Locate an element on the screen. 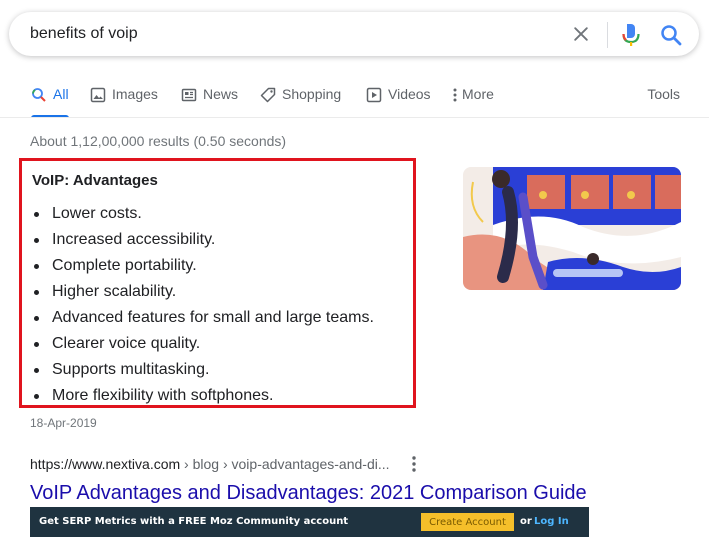 The width and height of the screenshot is (709, 551). list-item: Lower costs. is located at coordinates (203, 217).